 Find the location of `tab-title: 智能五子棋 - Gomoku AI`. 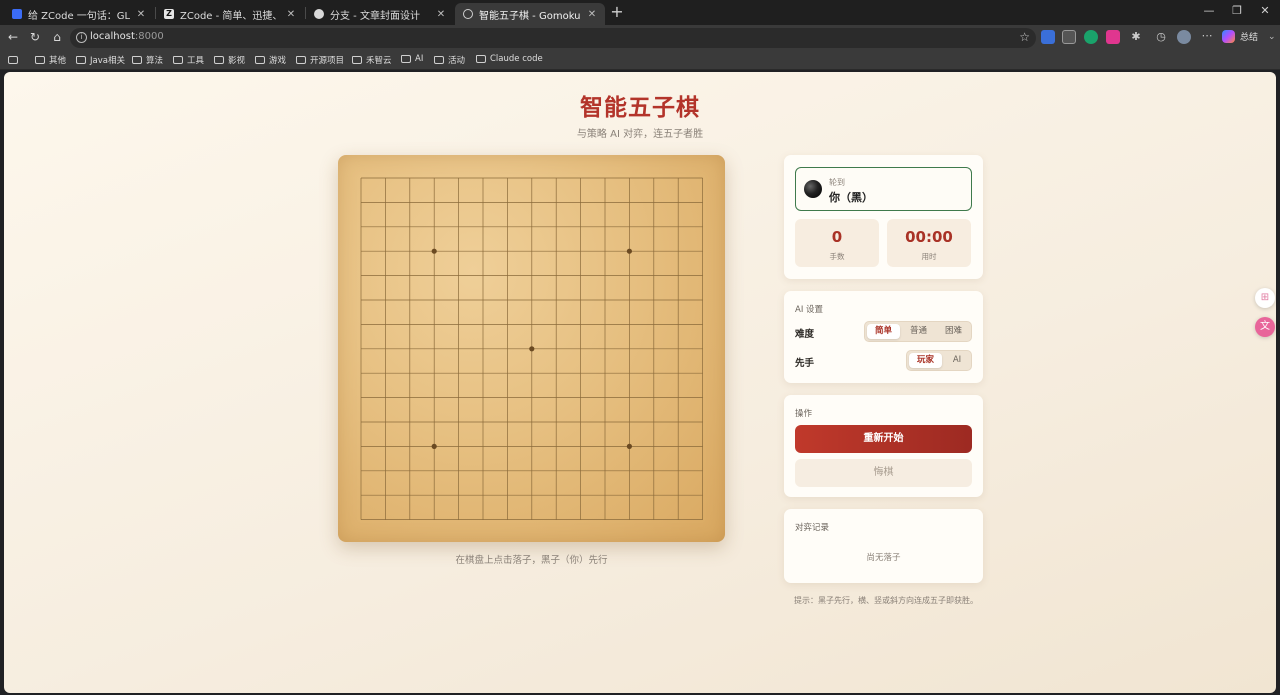

tab-title: 智能五子棋 - Gomoku AI is located at coordinates (530, 16).